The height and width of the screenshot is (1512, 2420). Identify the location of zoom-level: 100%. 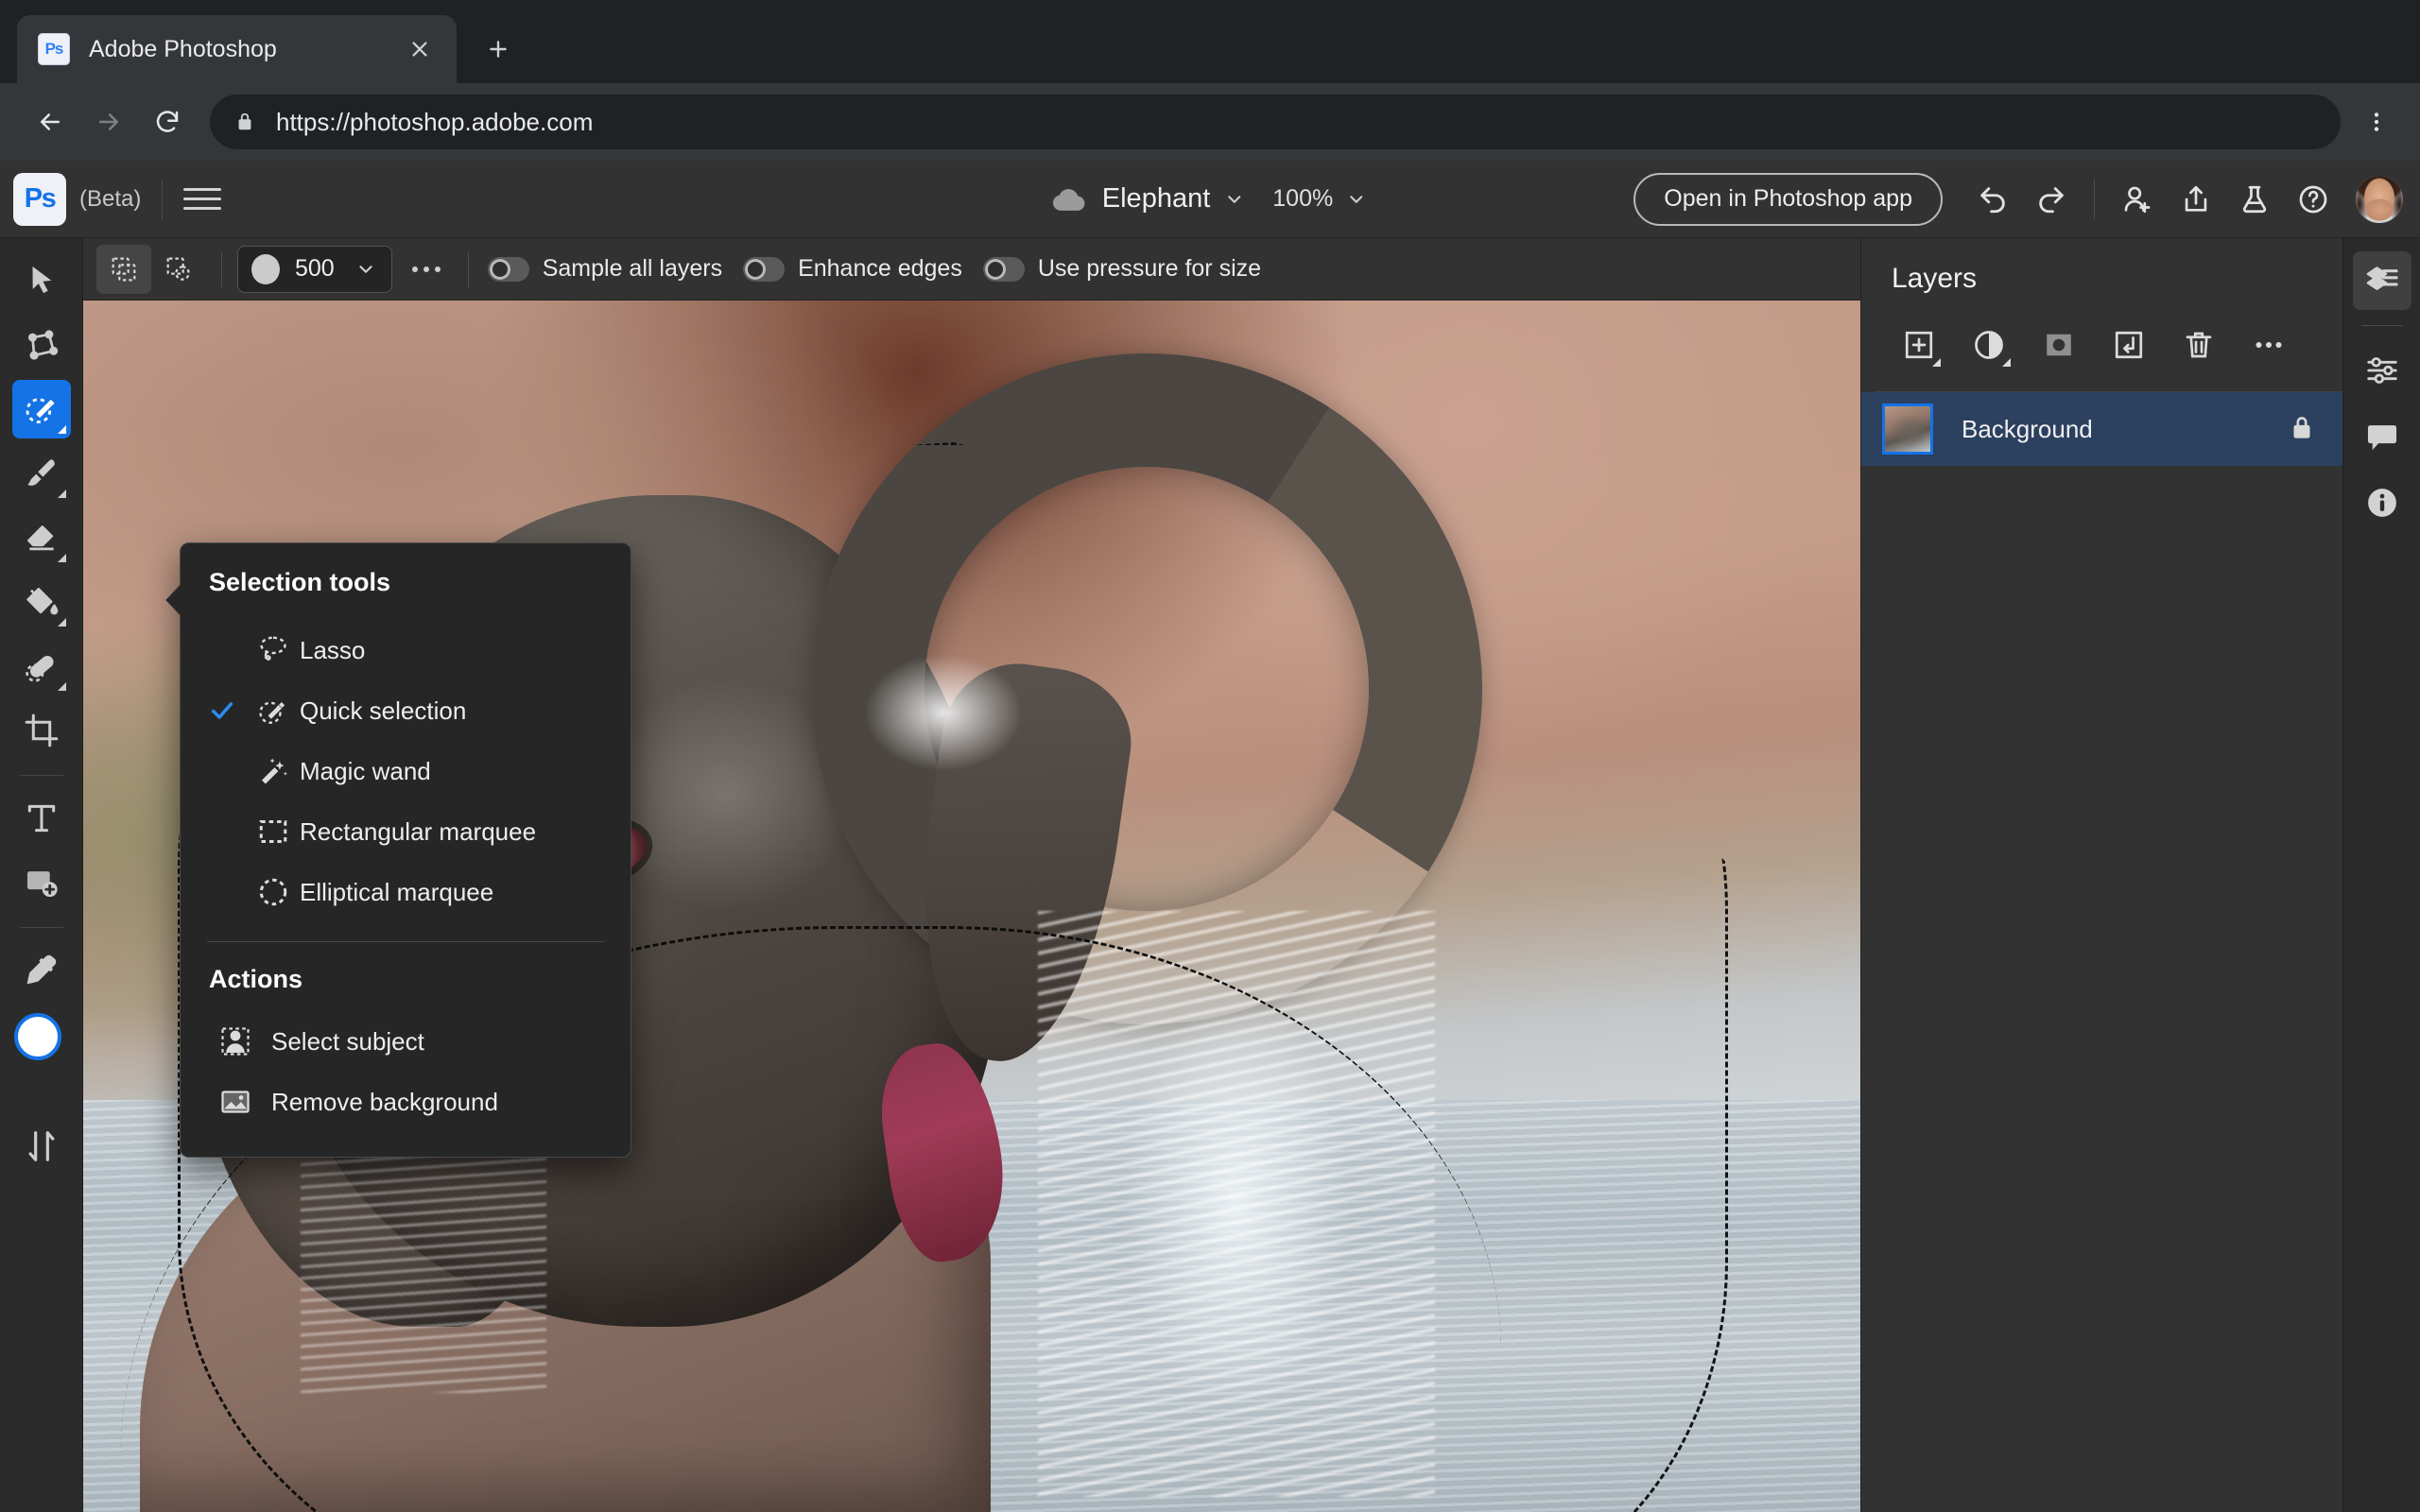
(1303, 198).